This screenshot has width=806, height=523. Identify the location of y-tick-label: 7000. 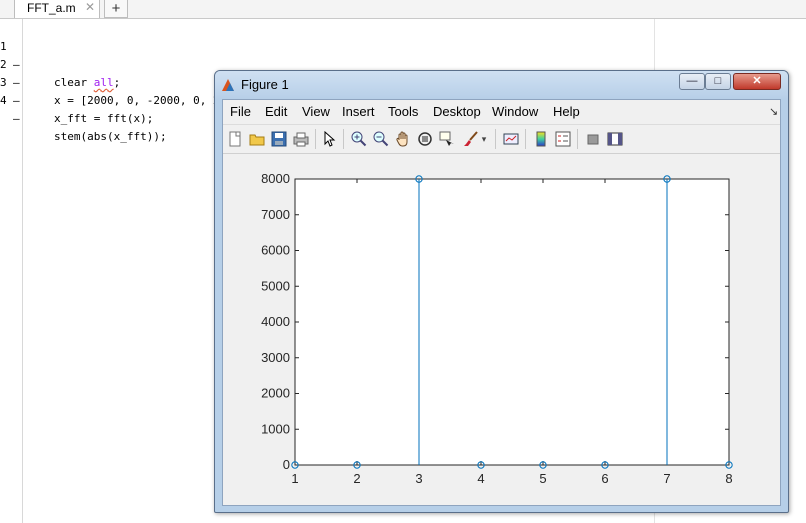
(275, 214).